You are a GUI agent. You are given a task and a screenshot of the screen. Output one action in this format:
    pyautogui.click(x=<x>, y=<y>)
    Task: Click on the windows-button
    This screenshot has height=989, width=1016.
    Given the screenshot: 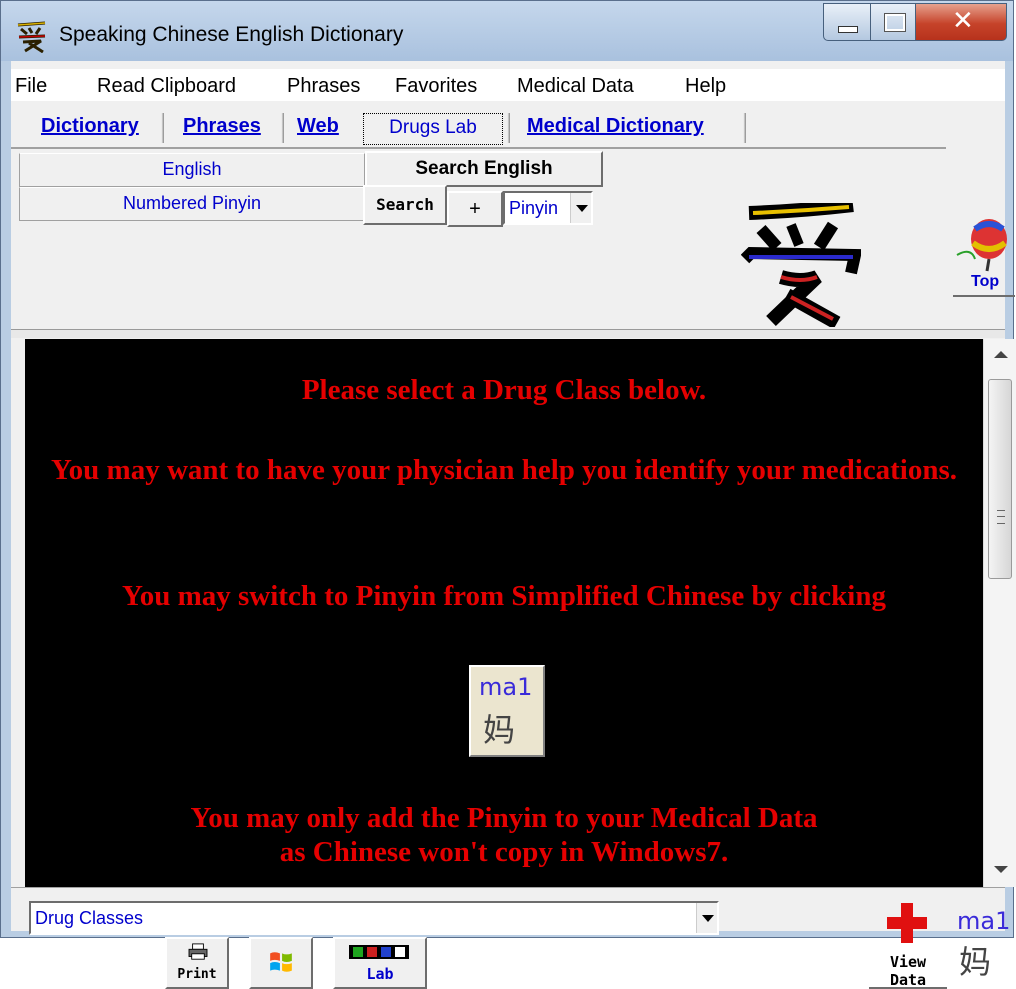 What is the action you would take?
    pyautogui.click(x=281, y=963)
    